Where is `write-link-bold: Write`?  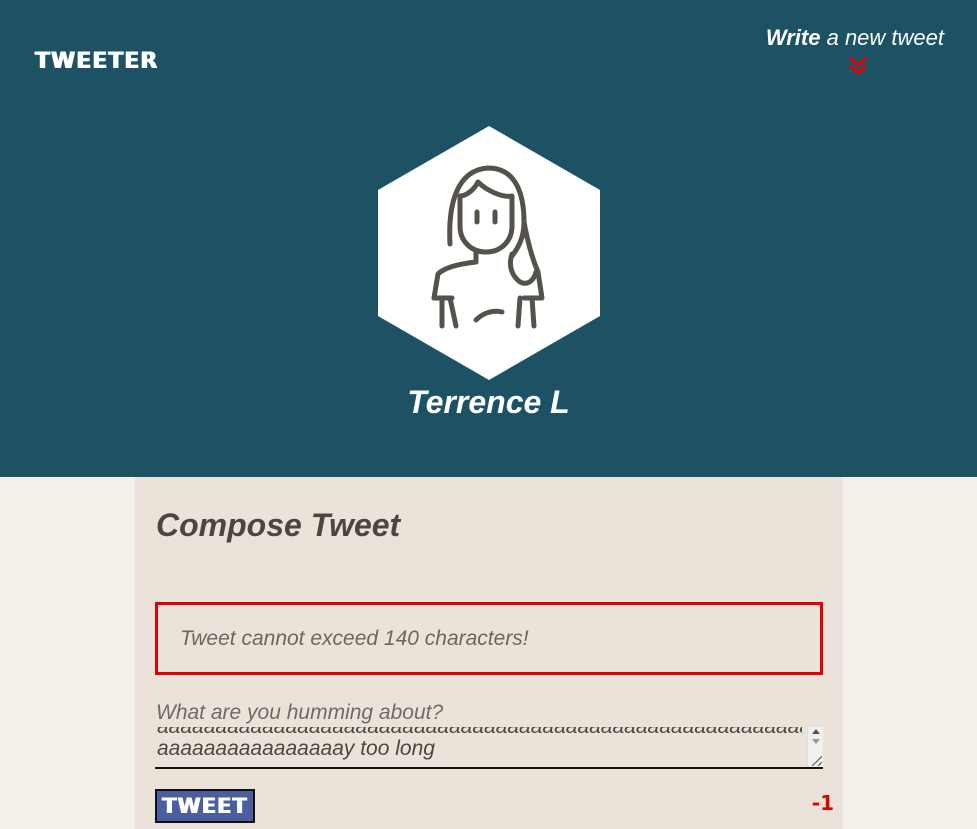
write-link-bold: Write is located at coordinates (793, 37).